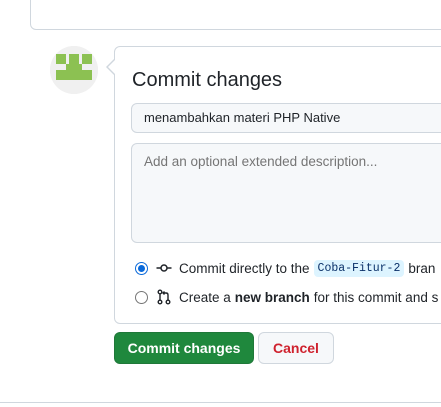 Image resolution: width=441 pixels, height=407 pixels. I want to click on commit-directly-label-suffix: bran, so click(422, 268).